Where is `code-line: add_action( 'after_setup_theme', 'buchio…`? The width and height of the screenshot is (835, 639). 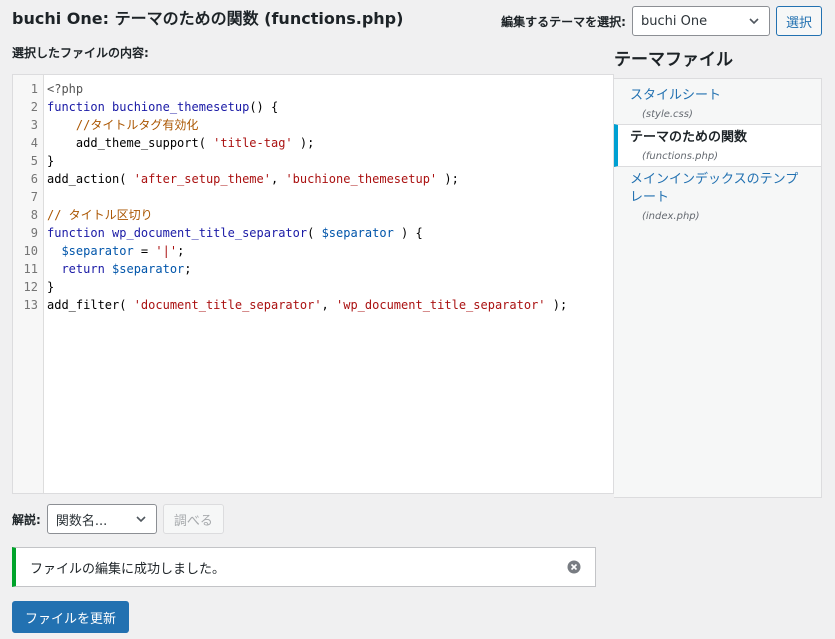 code-line: add_action( 'after_setup_theme', 'buchio… is located at coordinates (330, 179).